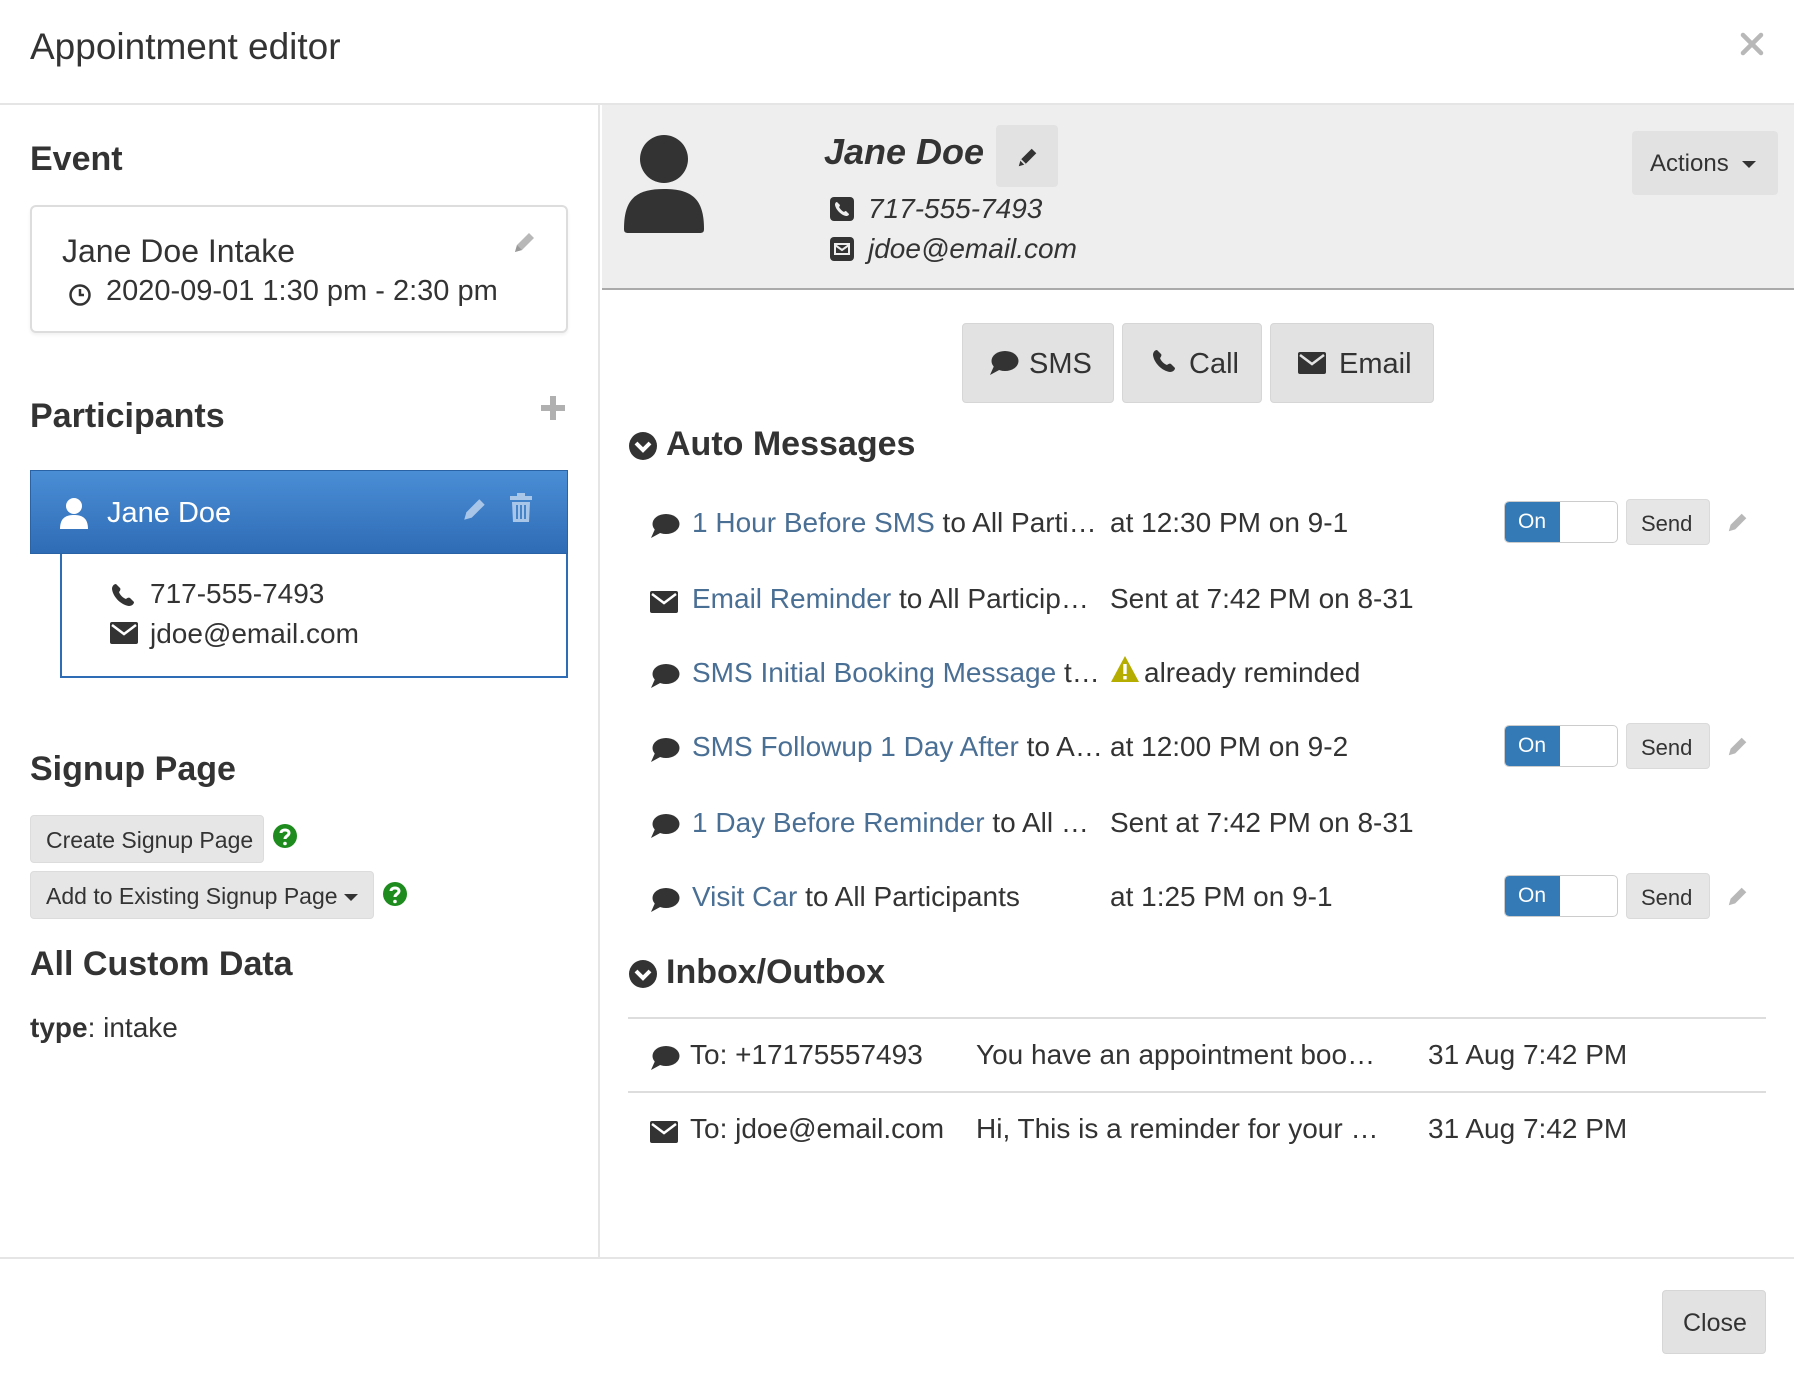 The image size is (1794, 1382). I want to click on auto-message-description: Email Reminder to All Participants, so click(898, 598).